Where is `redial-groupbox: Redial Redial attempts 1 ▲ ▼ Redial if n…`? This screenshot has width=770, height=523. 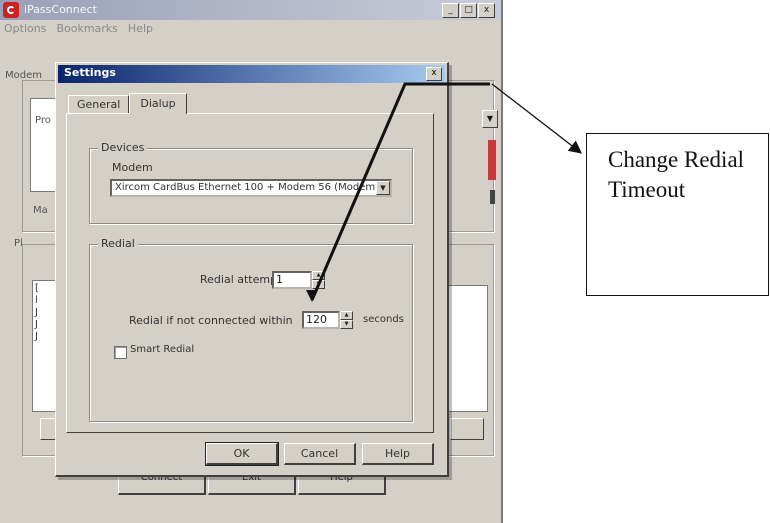 redial-groupbox: Redial Redial attempts 1 ▲ ▼ Redial if n… is located at coordinates (251, 329).